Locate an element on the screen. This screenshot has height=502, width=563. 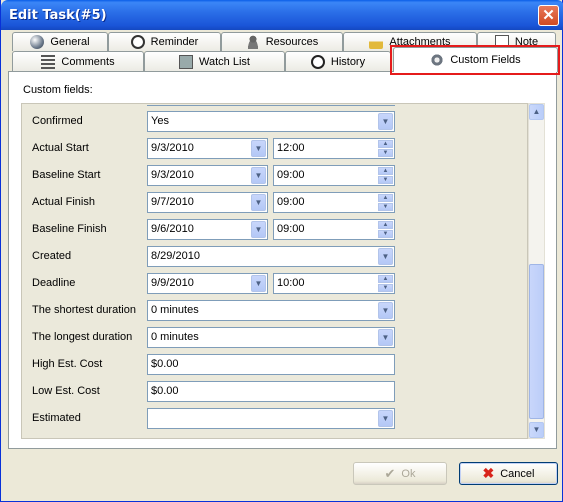
actual-start-date-picker: 9/3/2010 ▼ is located at coordinates (207, 148).